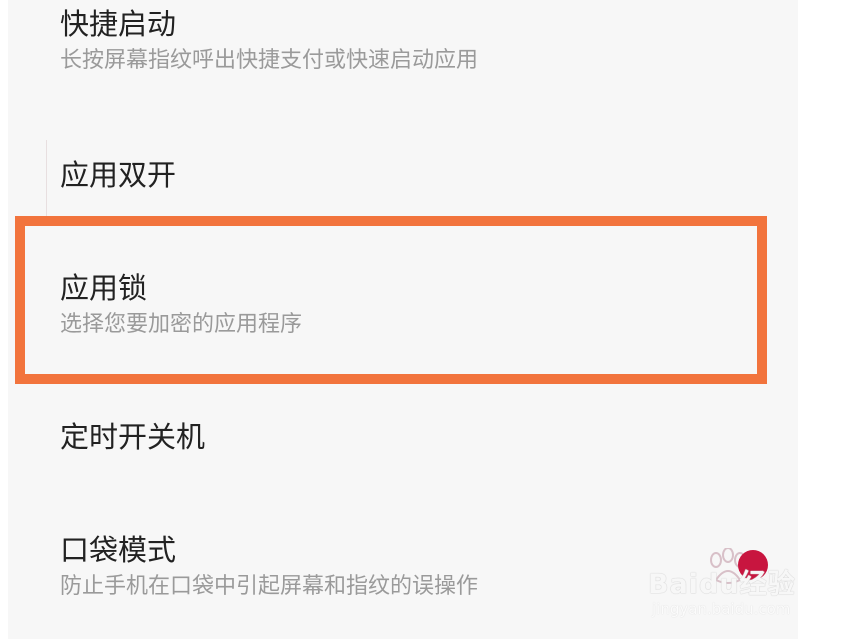  Describe the element at coordinates (269, 586) in the screenshot. I see `settings-item-subtitle: 防止手机在口袋中引起屏幕和指纹的误操作` at that location.